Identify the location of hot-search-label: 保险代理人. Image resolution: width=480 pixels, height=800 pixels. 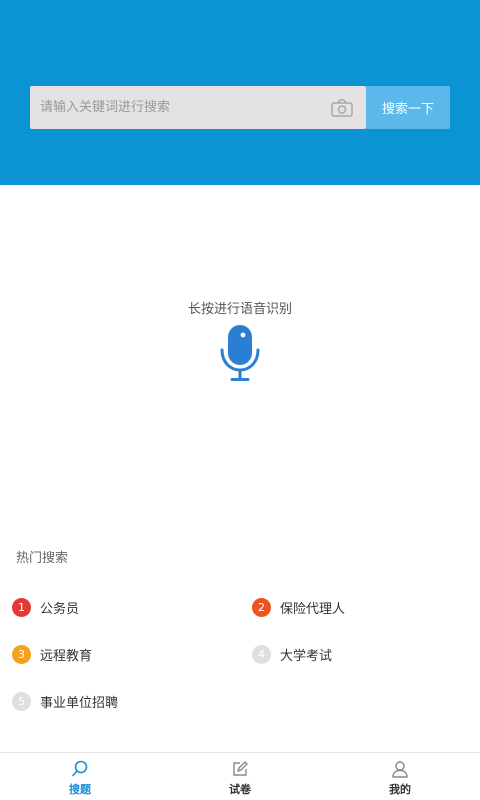
(313, 609).